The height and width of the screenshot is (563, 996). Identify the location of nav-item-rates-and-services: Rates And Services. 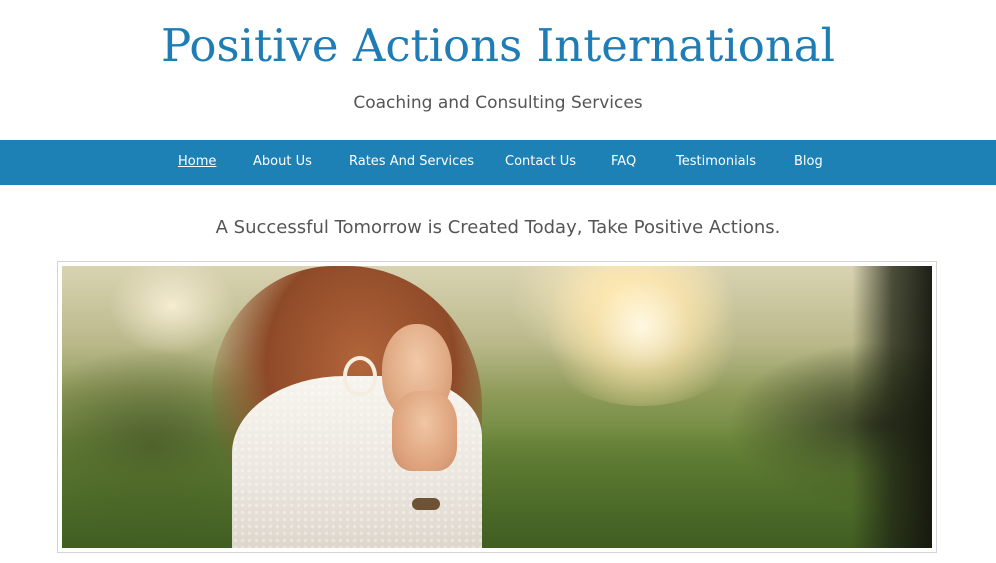
(411, 162).